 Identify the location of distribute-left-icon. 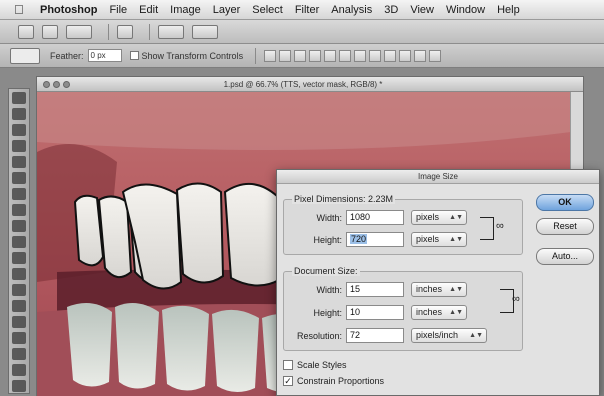
(405, 55).